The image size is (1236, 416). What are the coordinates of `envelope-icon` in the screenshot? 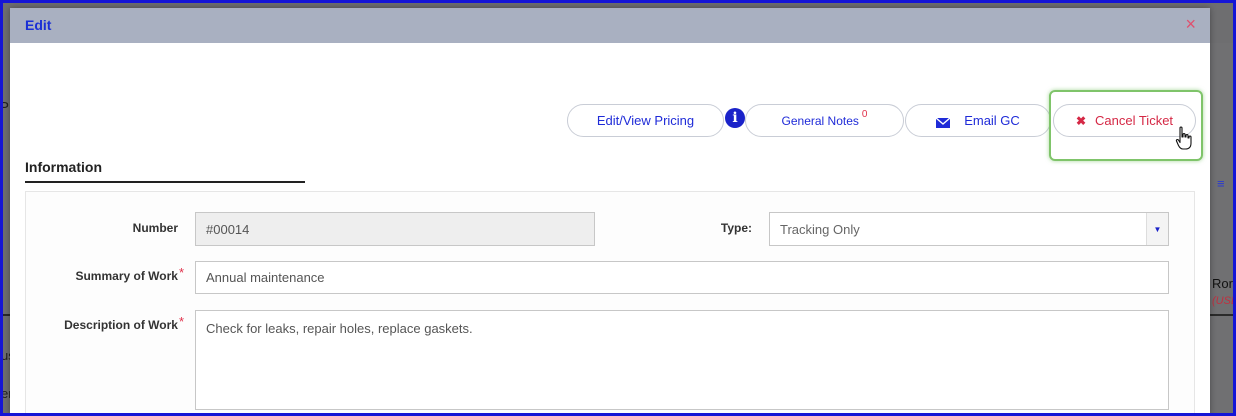 It's located at (943, 122).